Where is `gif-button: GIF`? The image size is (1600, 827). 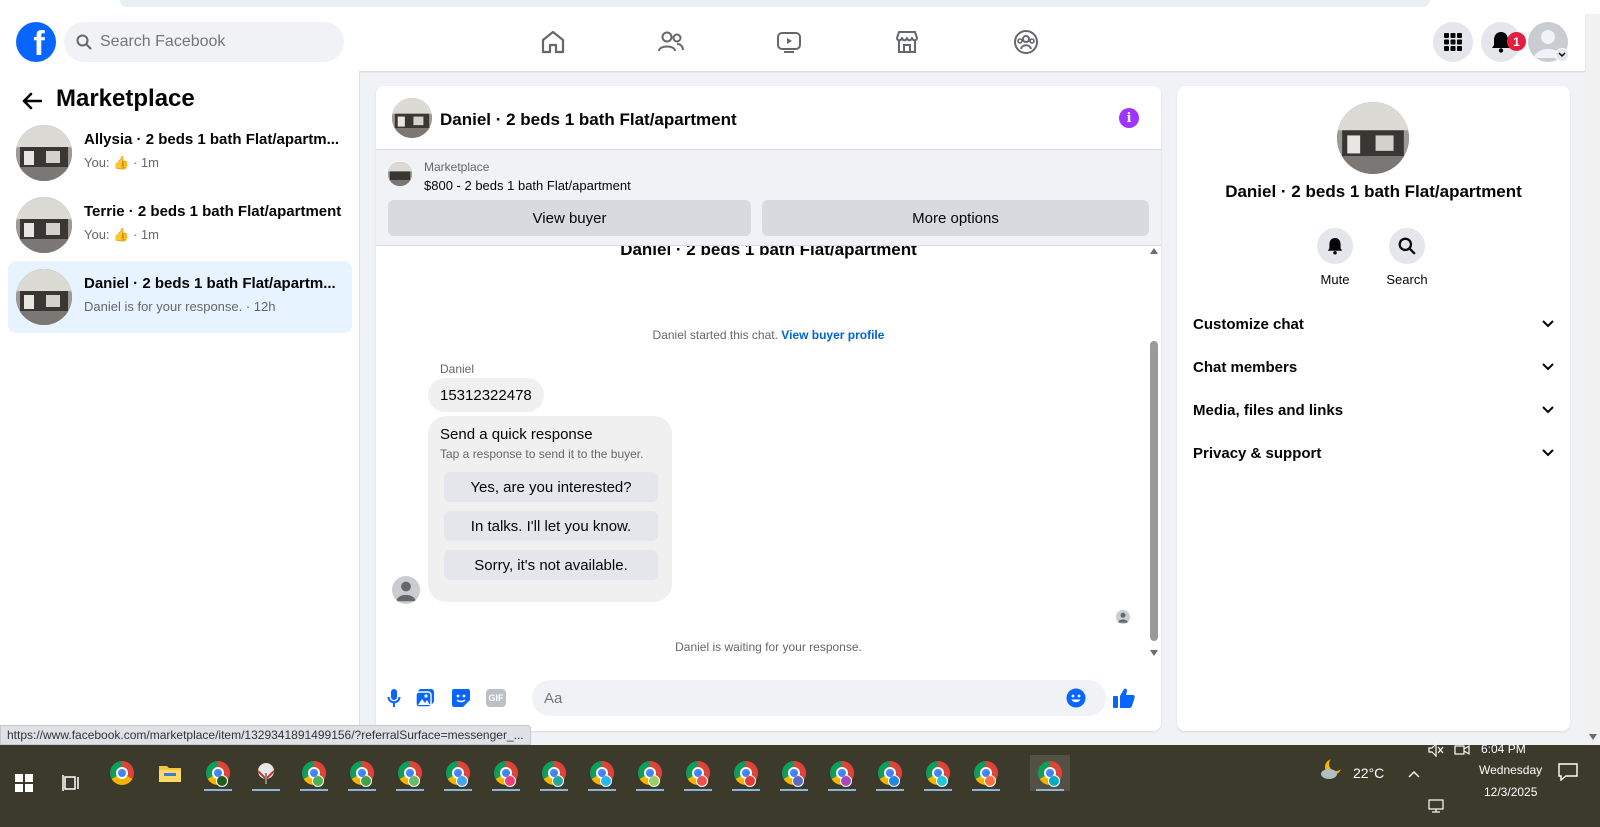 gif-button: GIF is located at coordinates (496, 698).